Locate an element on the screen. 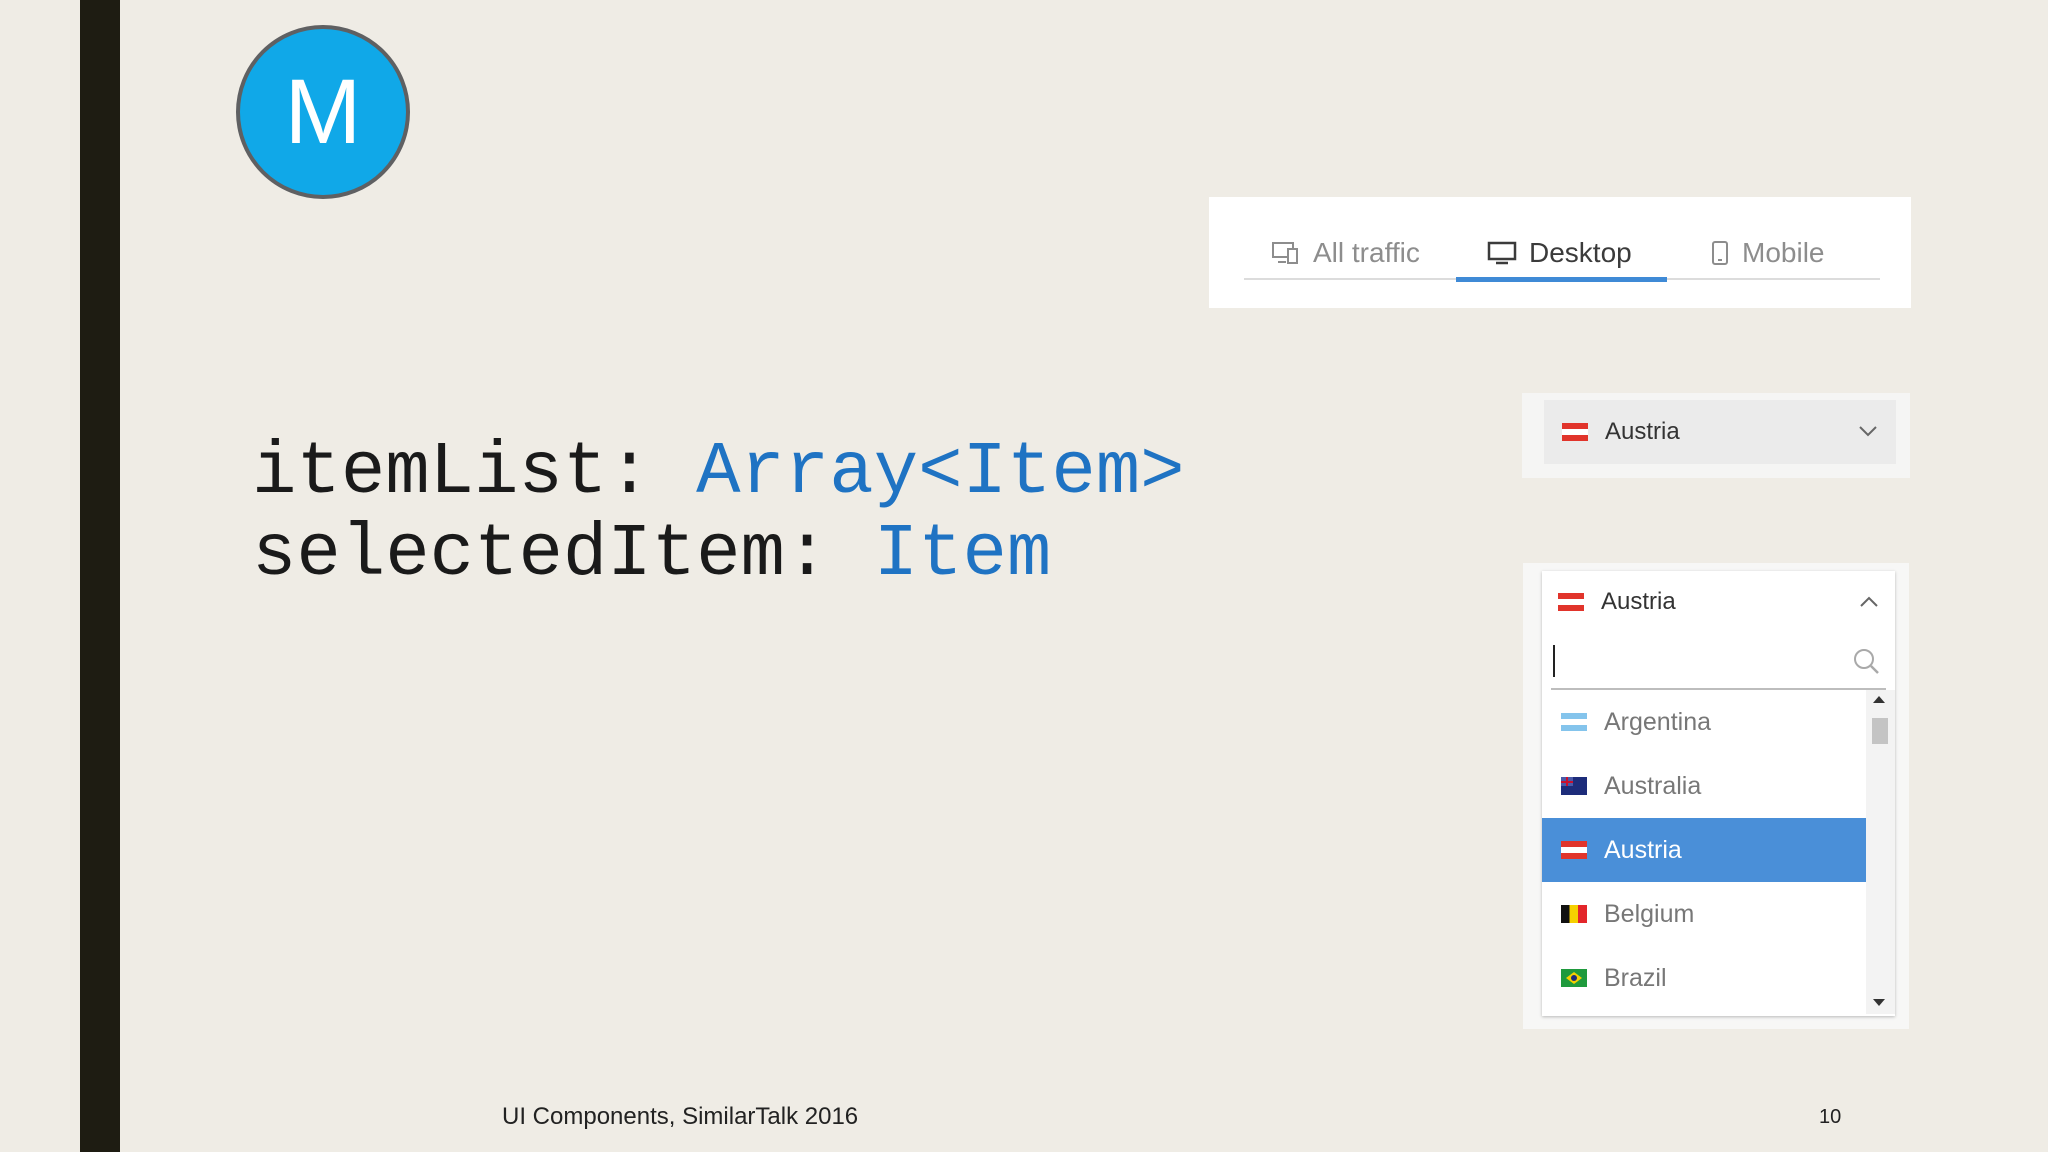 Image resolution: width=2048 pixels, height=1152 pixels. list-scrollbar is located at coordinates (1880, 852).